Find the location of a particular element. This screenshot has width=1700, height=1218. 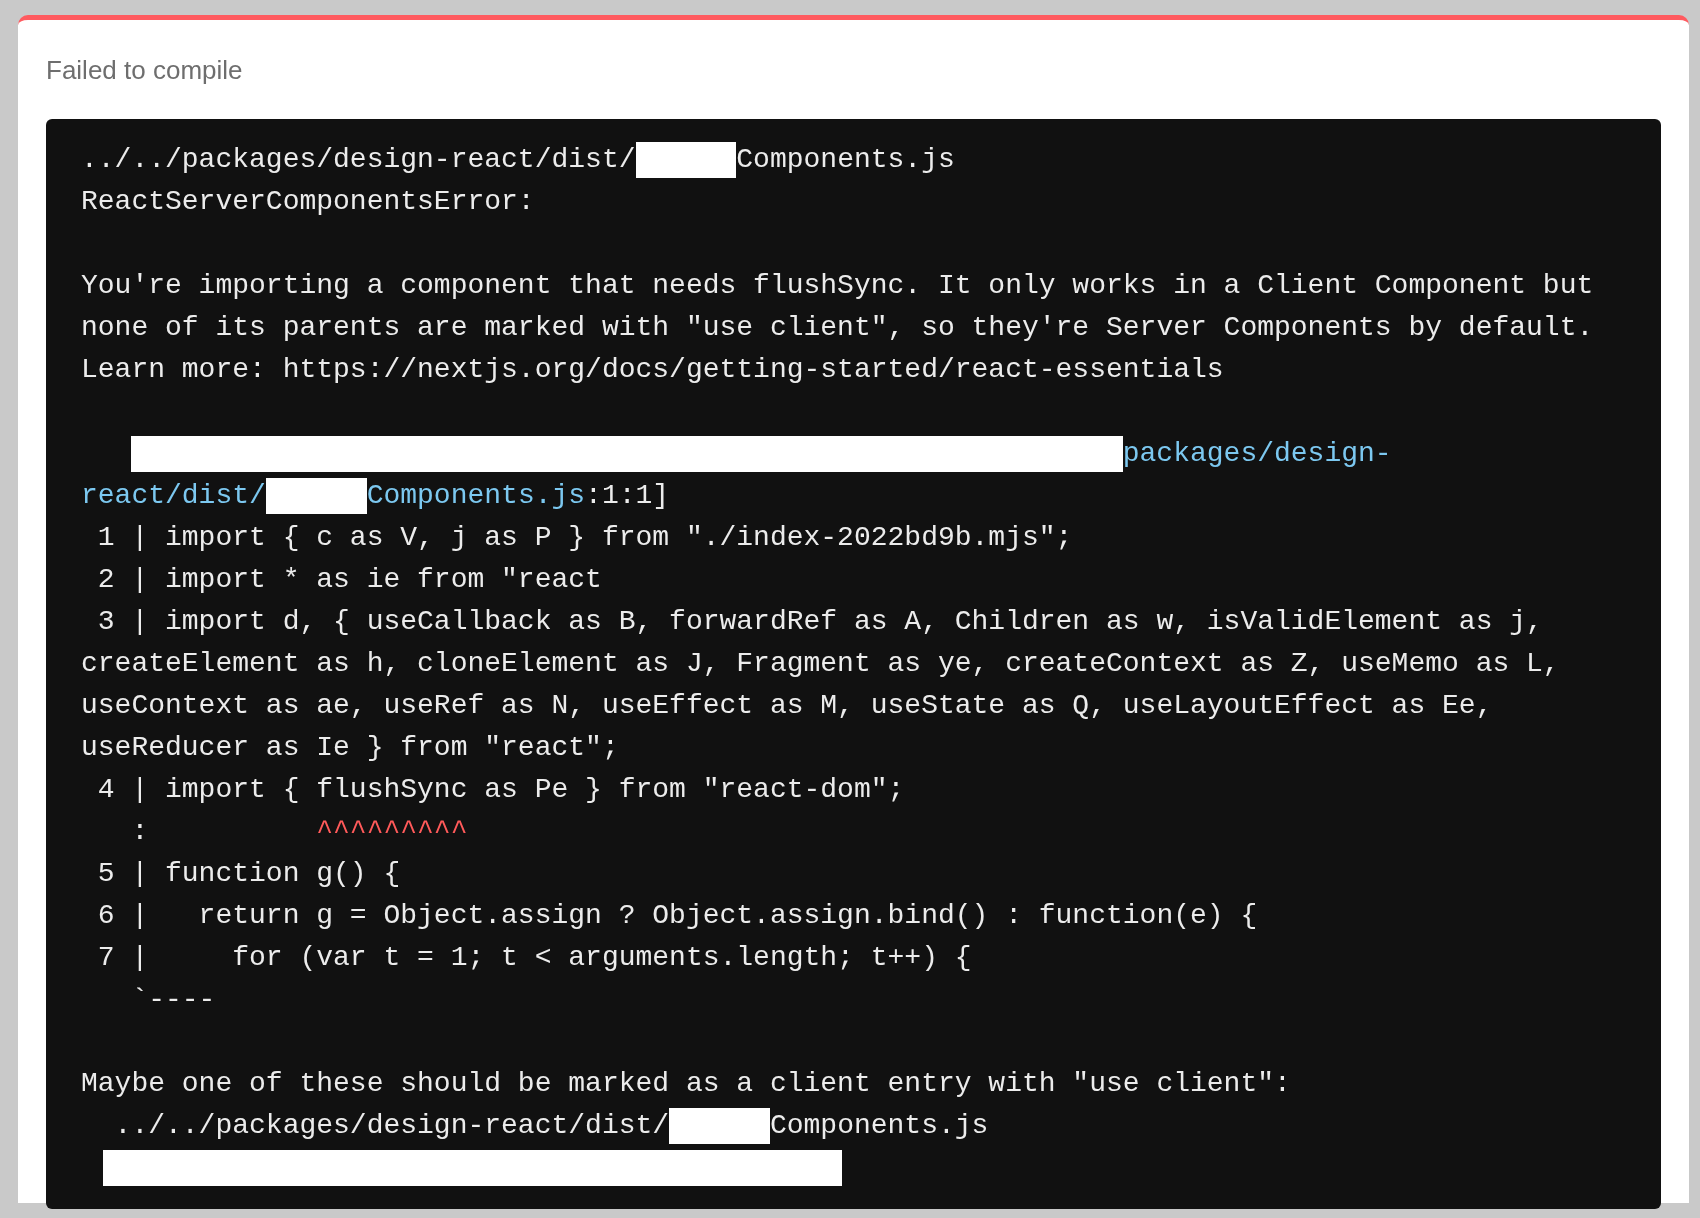

code-text: You're importing a component that needs flushSync. It only works in a Client Component but is located at coordinates (837, 285).